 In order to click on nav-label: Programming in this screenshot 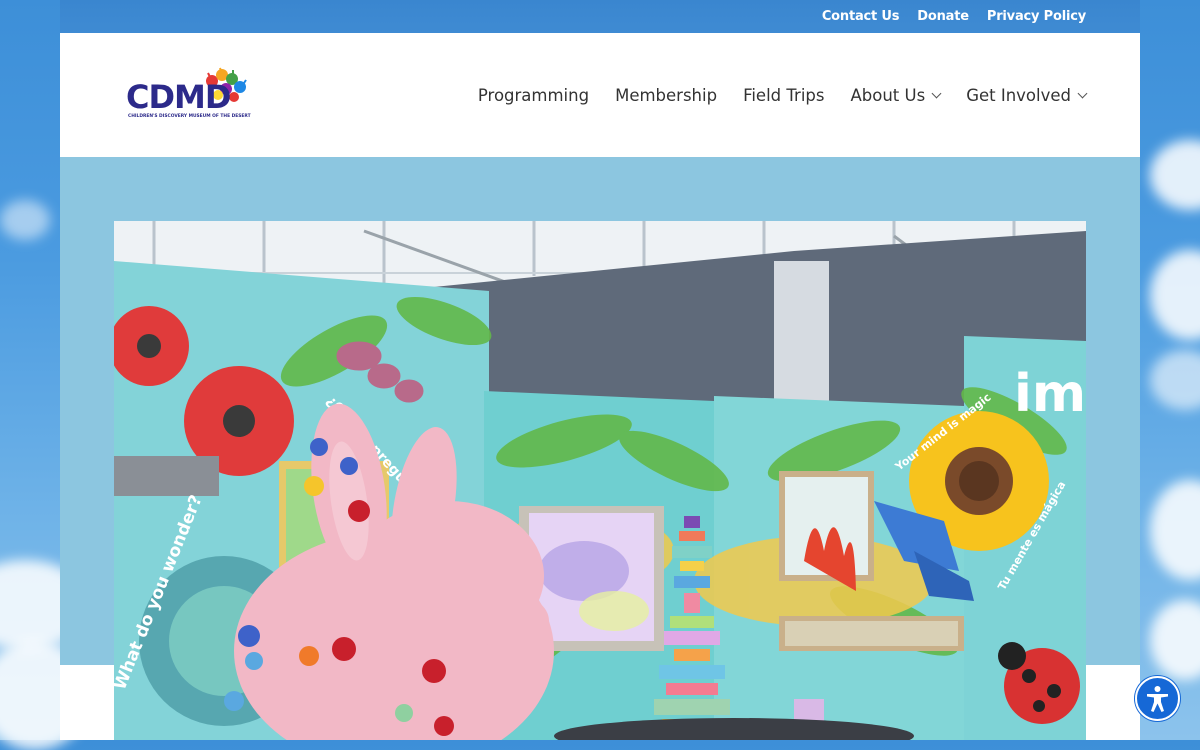, I will do `click(533, 95)`.